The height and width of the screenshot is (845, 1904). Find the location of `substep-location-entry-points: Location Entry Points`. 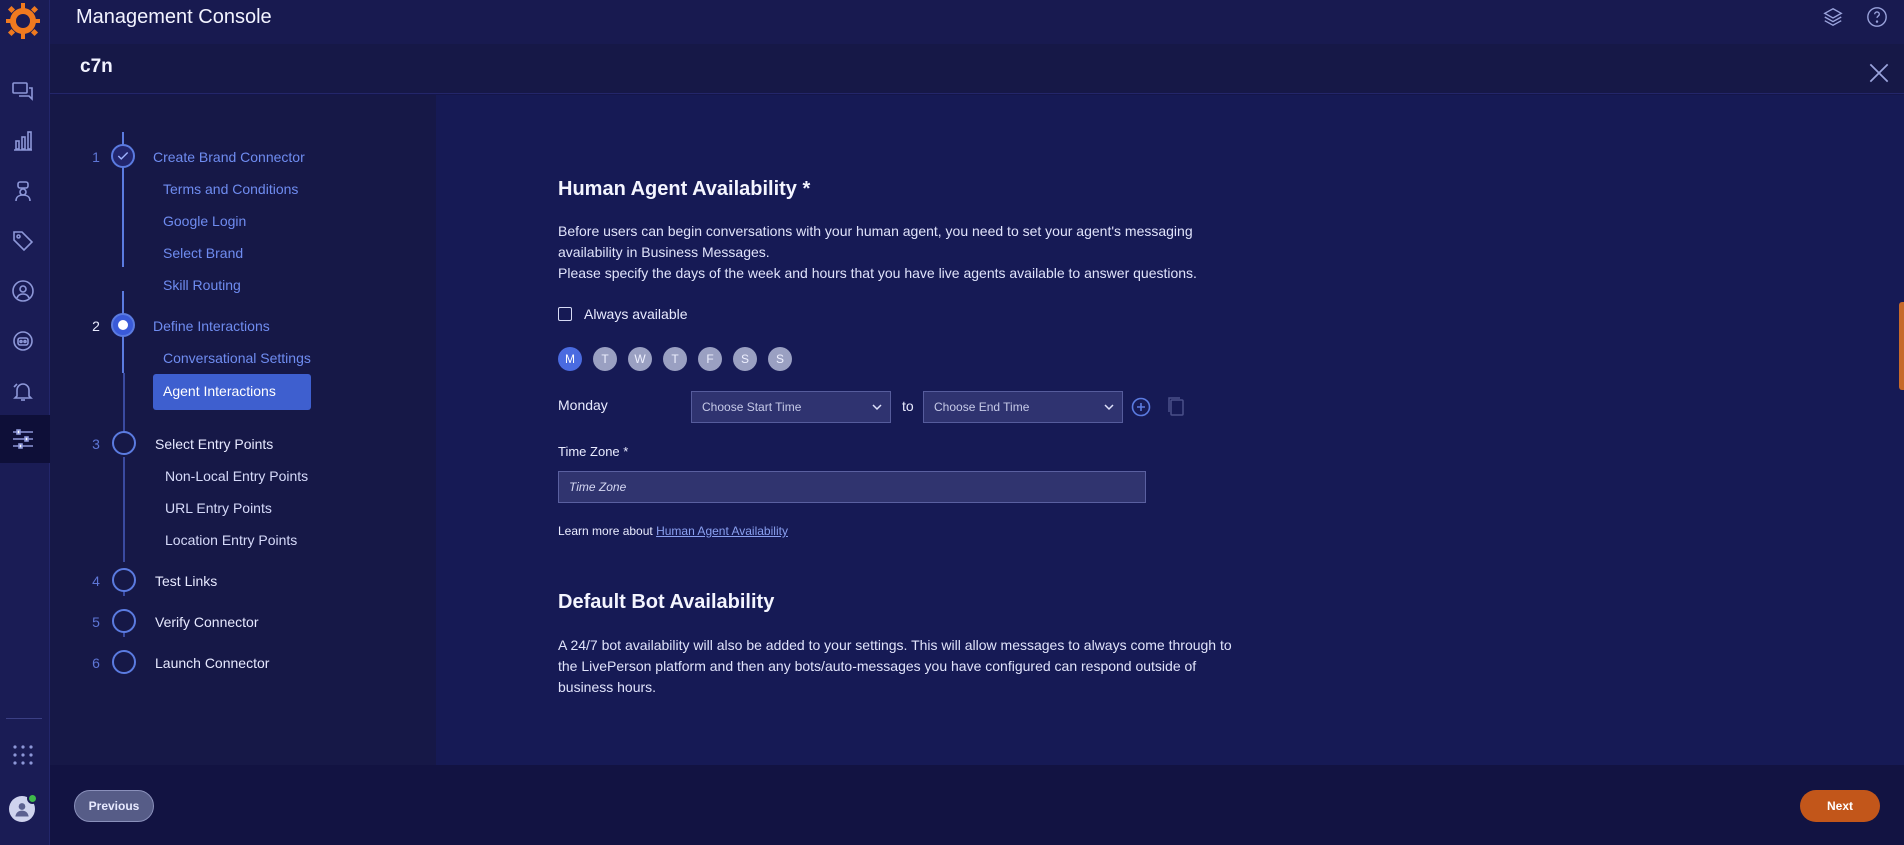

substep-location-entry-points: Location Entry Points is located at coordinates (231, 540).